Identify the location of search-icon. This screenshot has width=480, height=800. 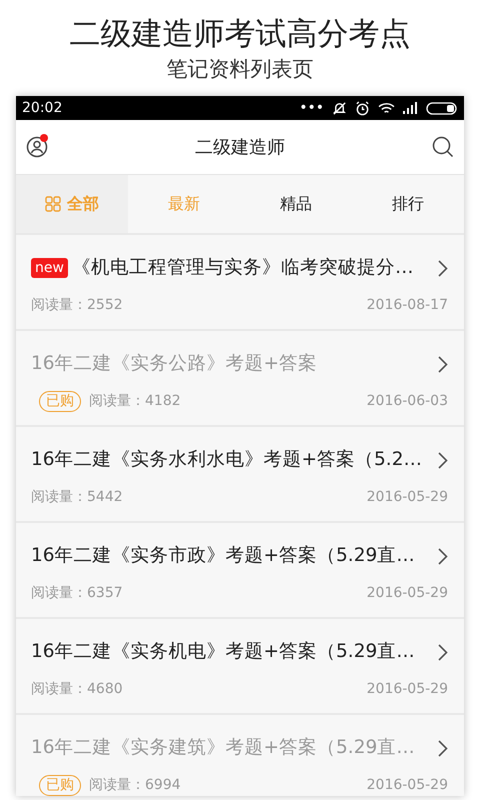
(443, 147).